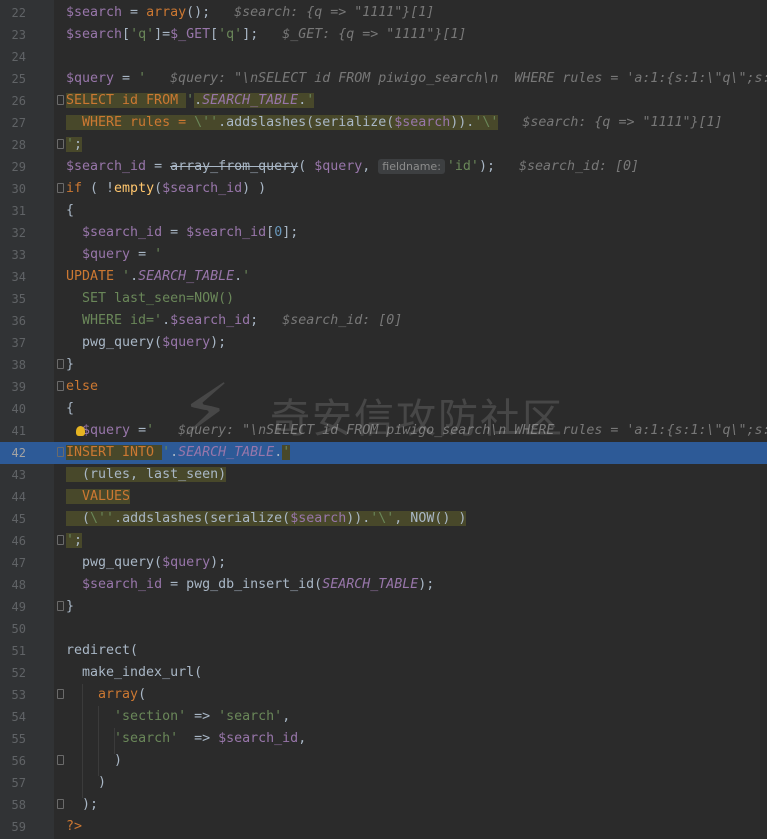 The image size is (767, 839). Describe the element at coordinates (13, 365) in the screenshot. I see `line-number: 38` at that location.